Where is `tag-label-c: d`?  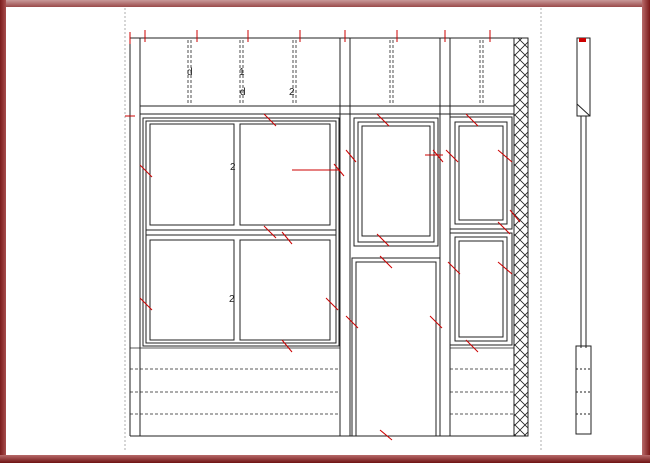
tag-label-c: d is located at coordinates (243, 92).